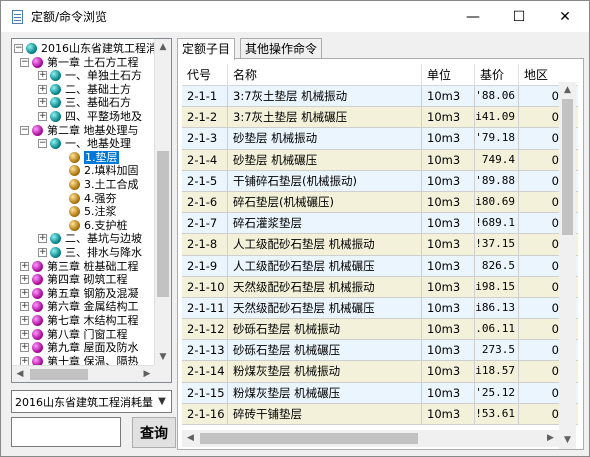  What do you see at coordinates (154, 432) in the screenshot?
I see `search-button: 查询` at bounding box center [154, 432].